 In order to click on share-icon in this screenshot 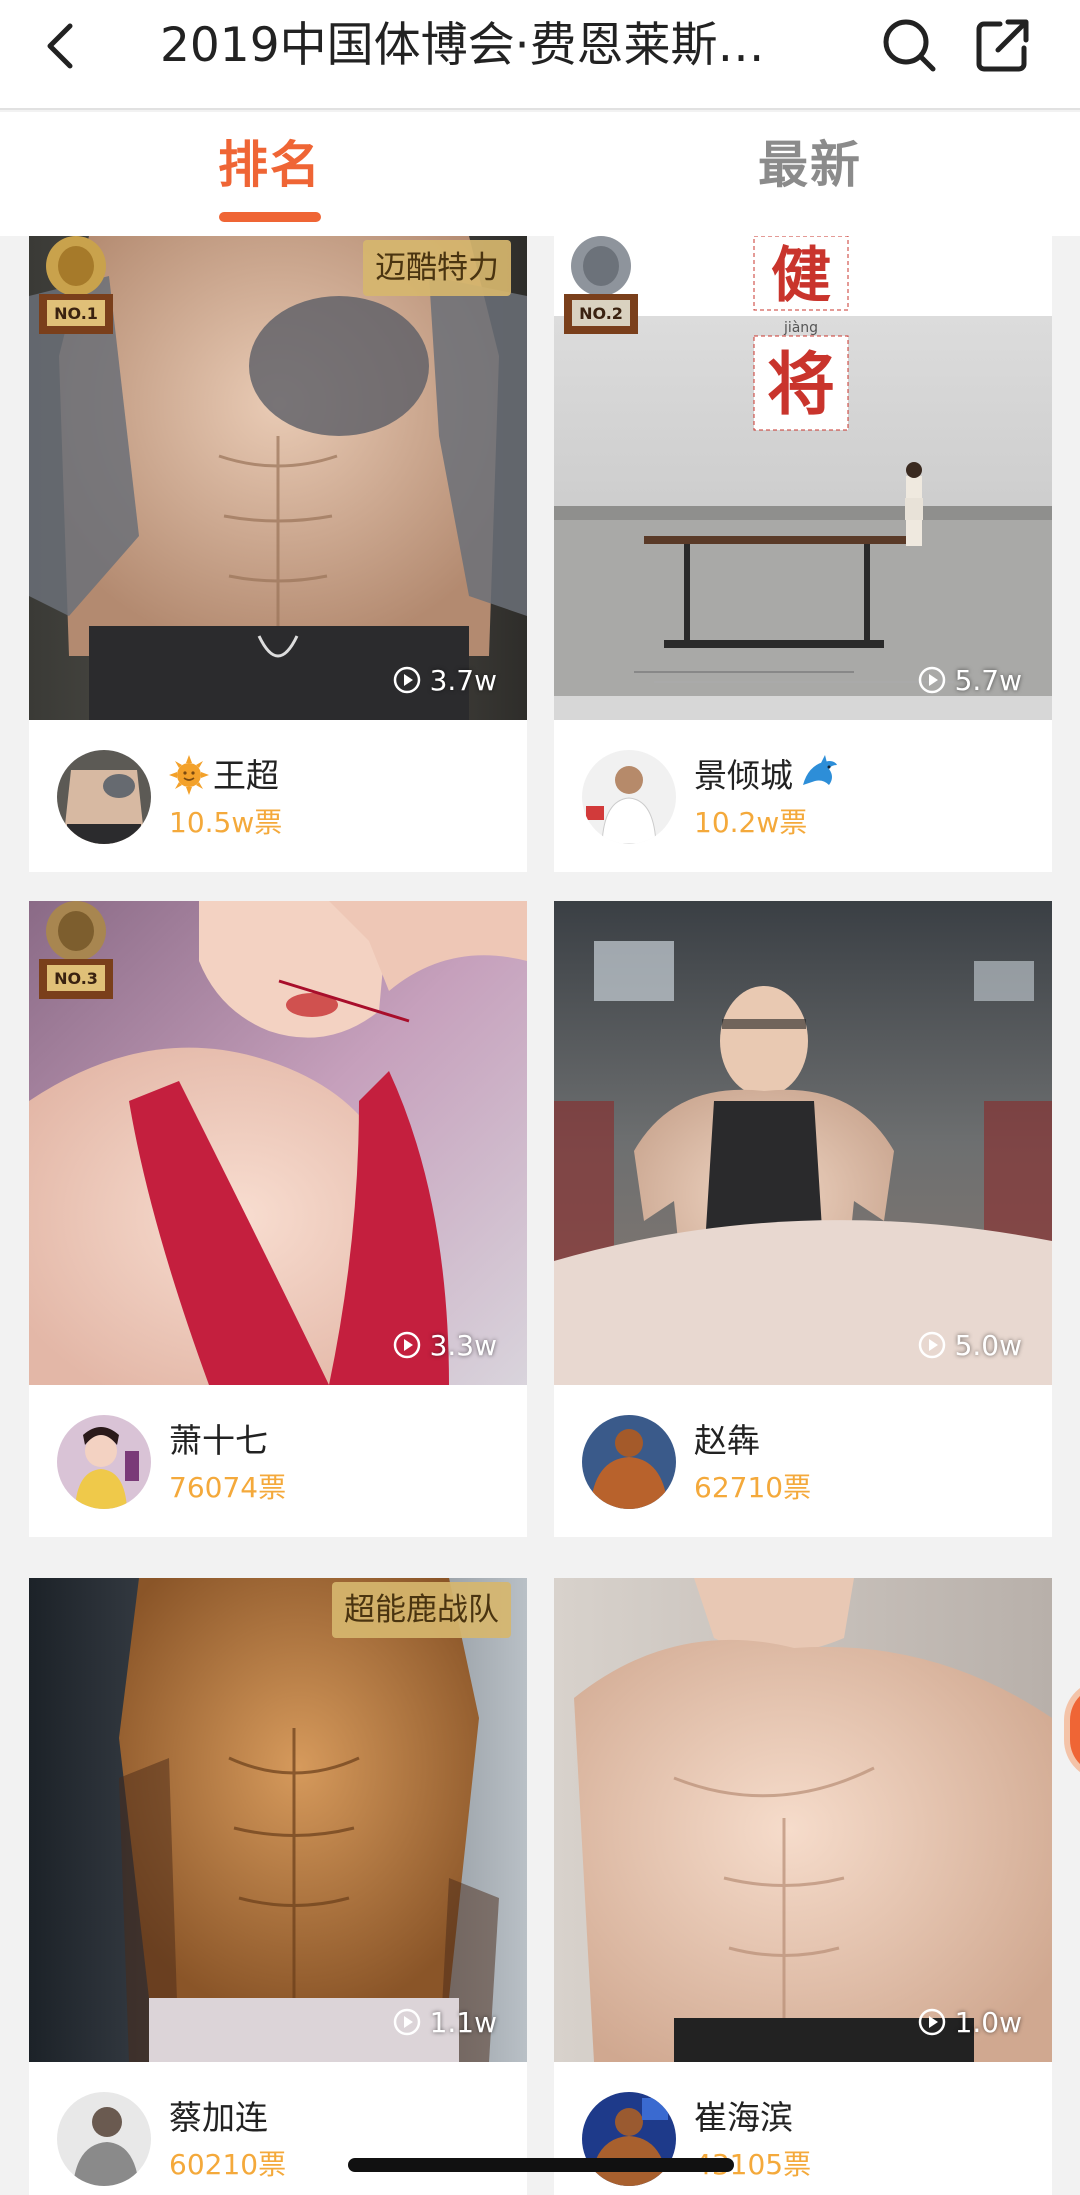, I will do `click(1002, 45)`.